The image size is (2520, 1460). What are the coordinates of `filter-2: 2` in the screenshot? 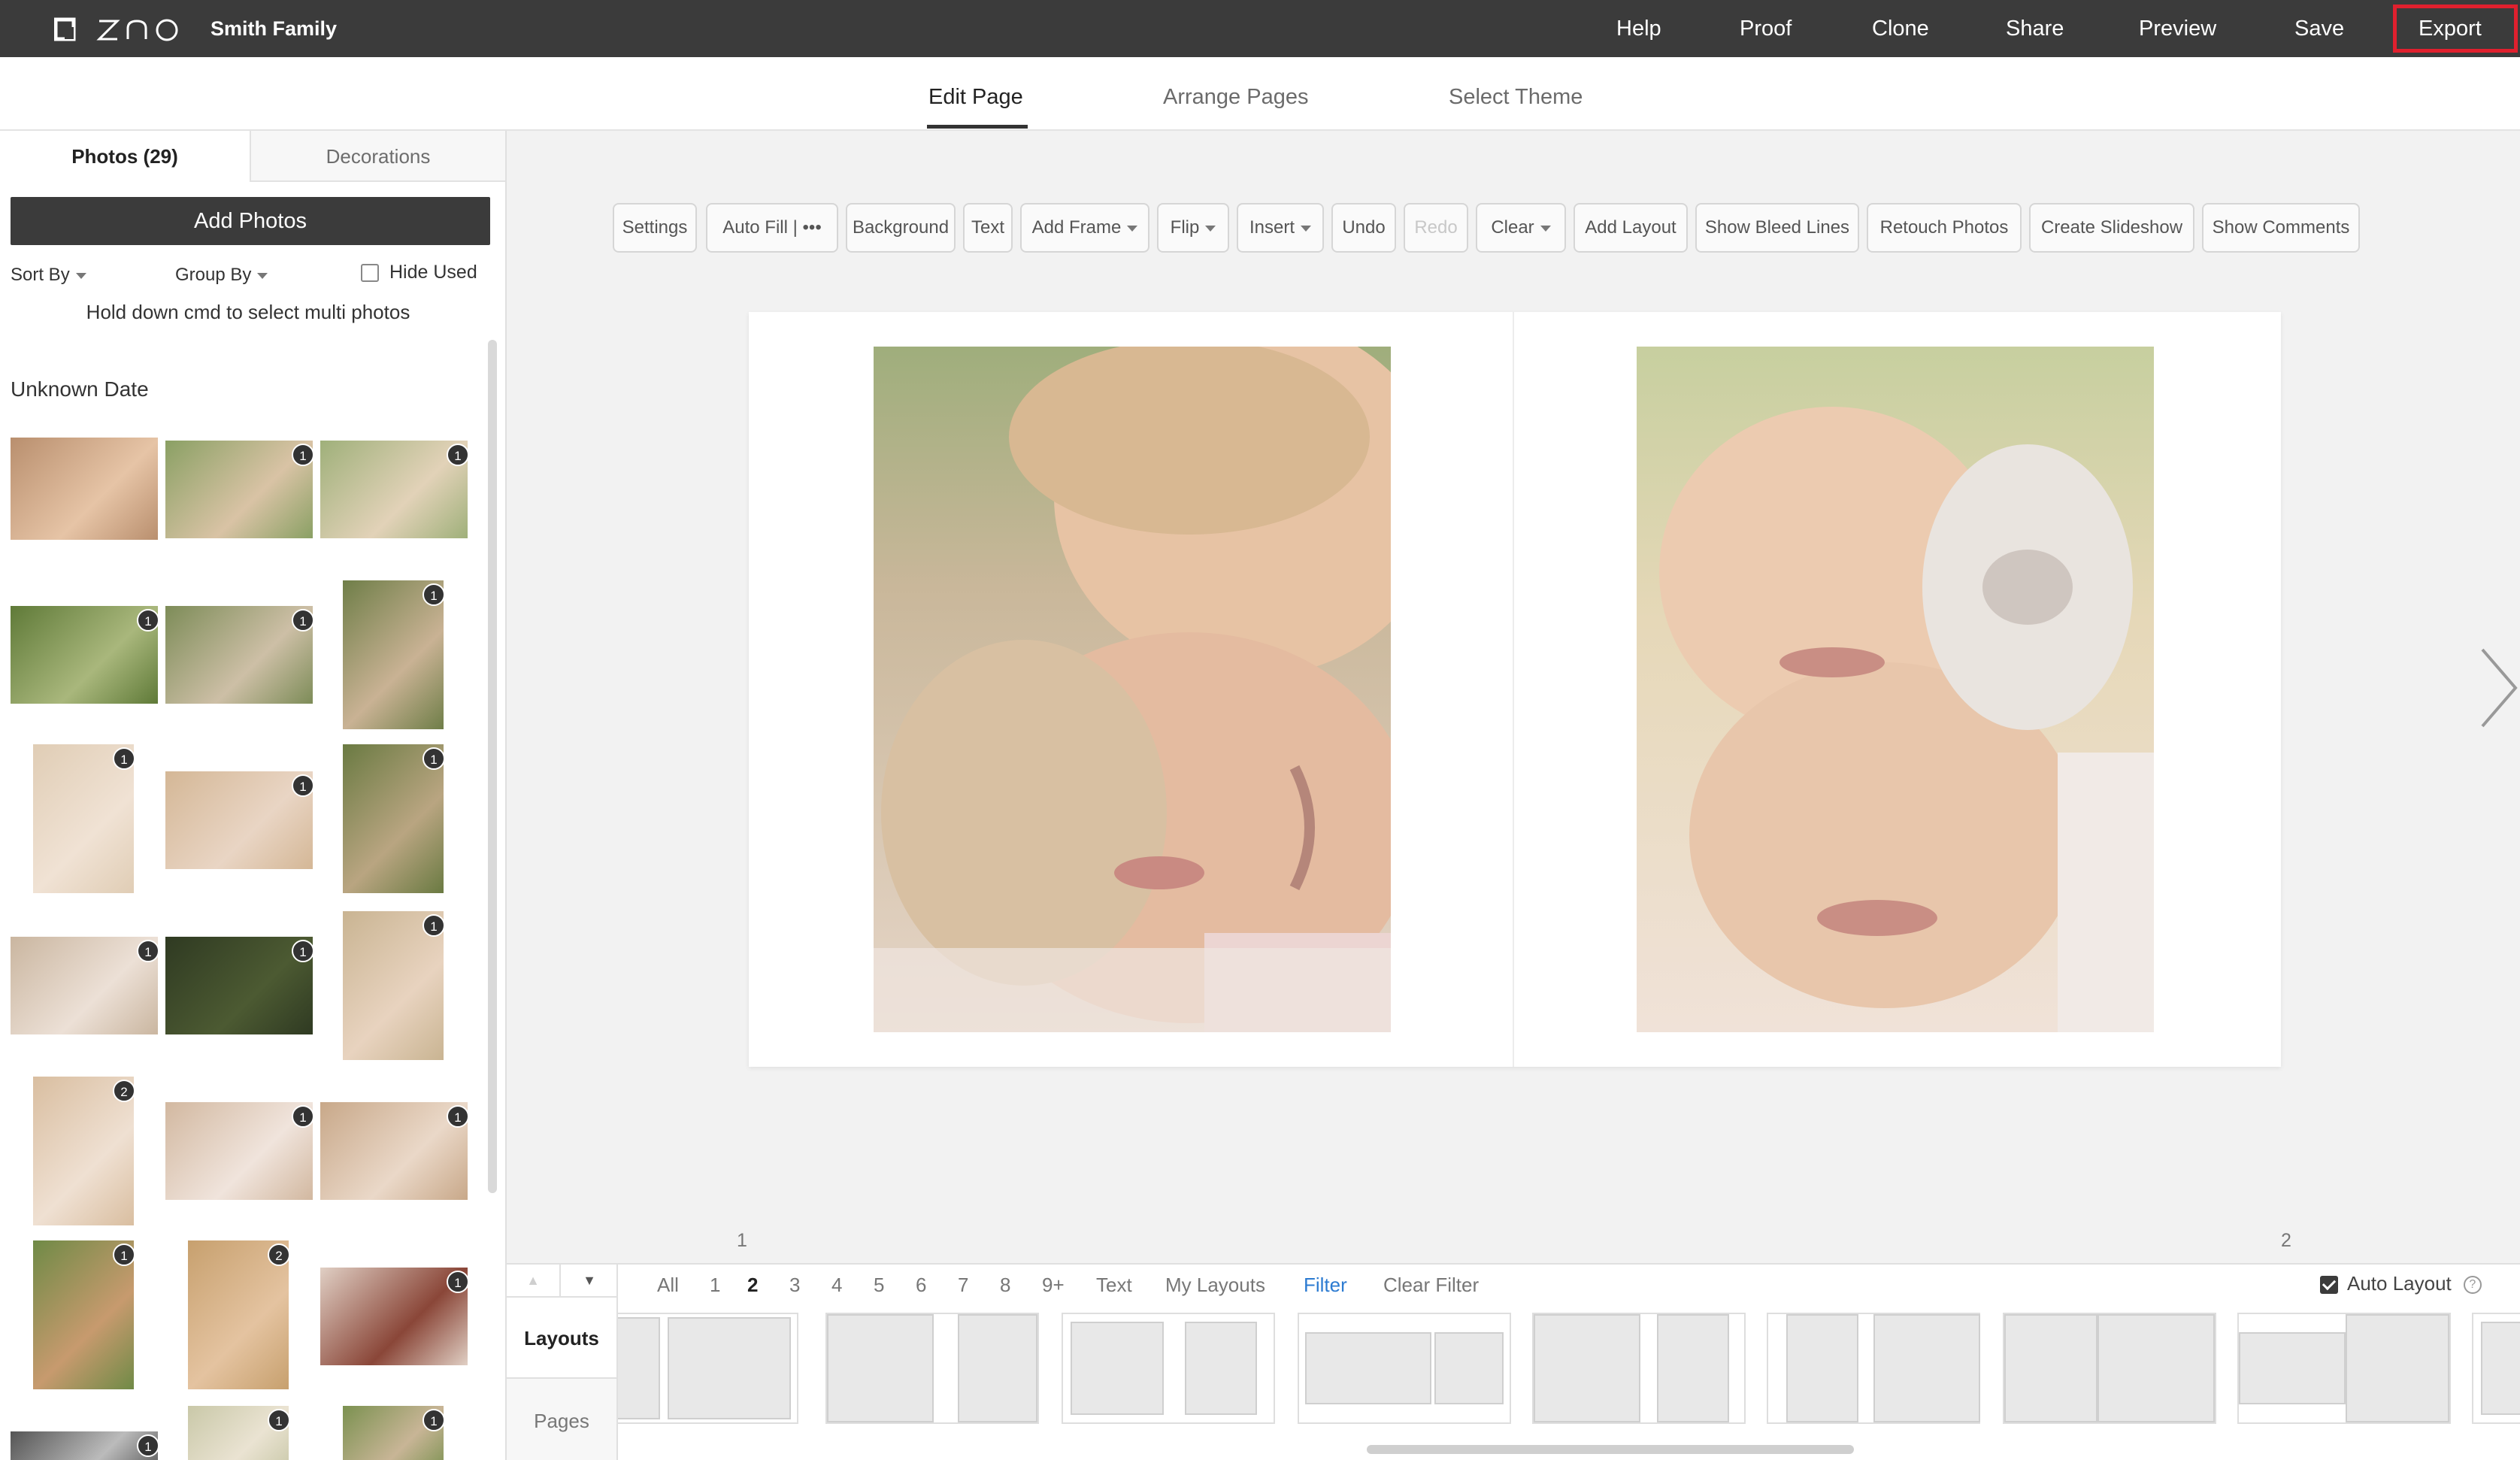 It's located at (752, 1285).